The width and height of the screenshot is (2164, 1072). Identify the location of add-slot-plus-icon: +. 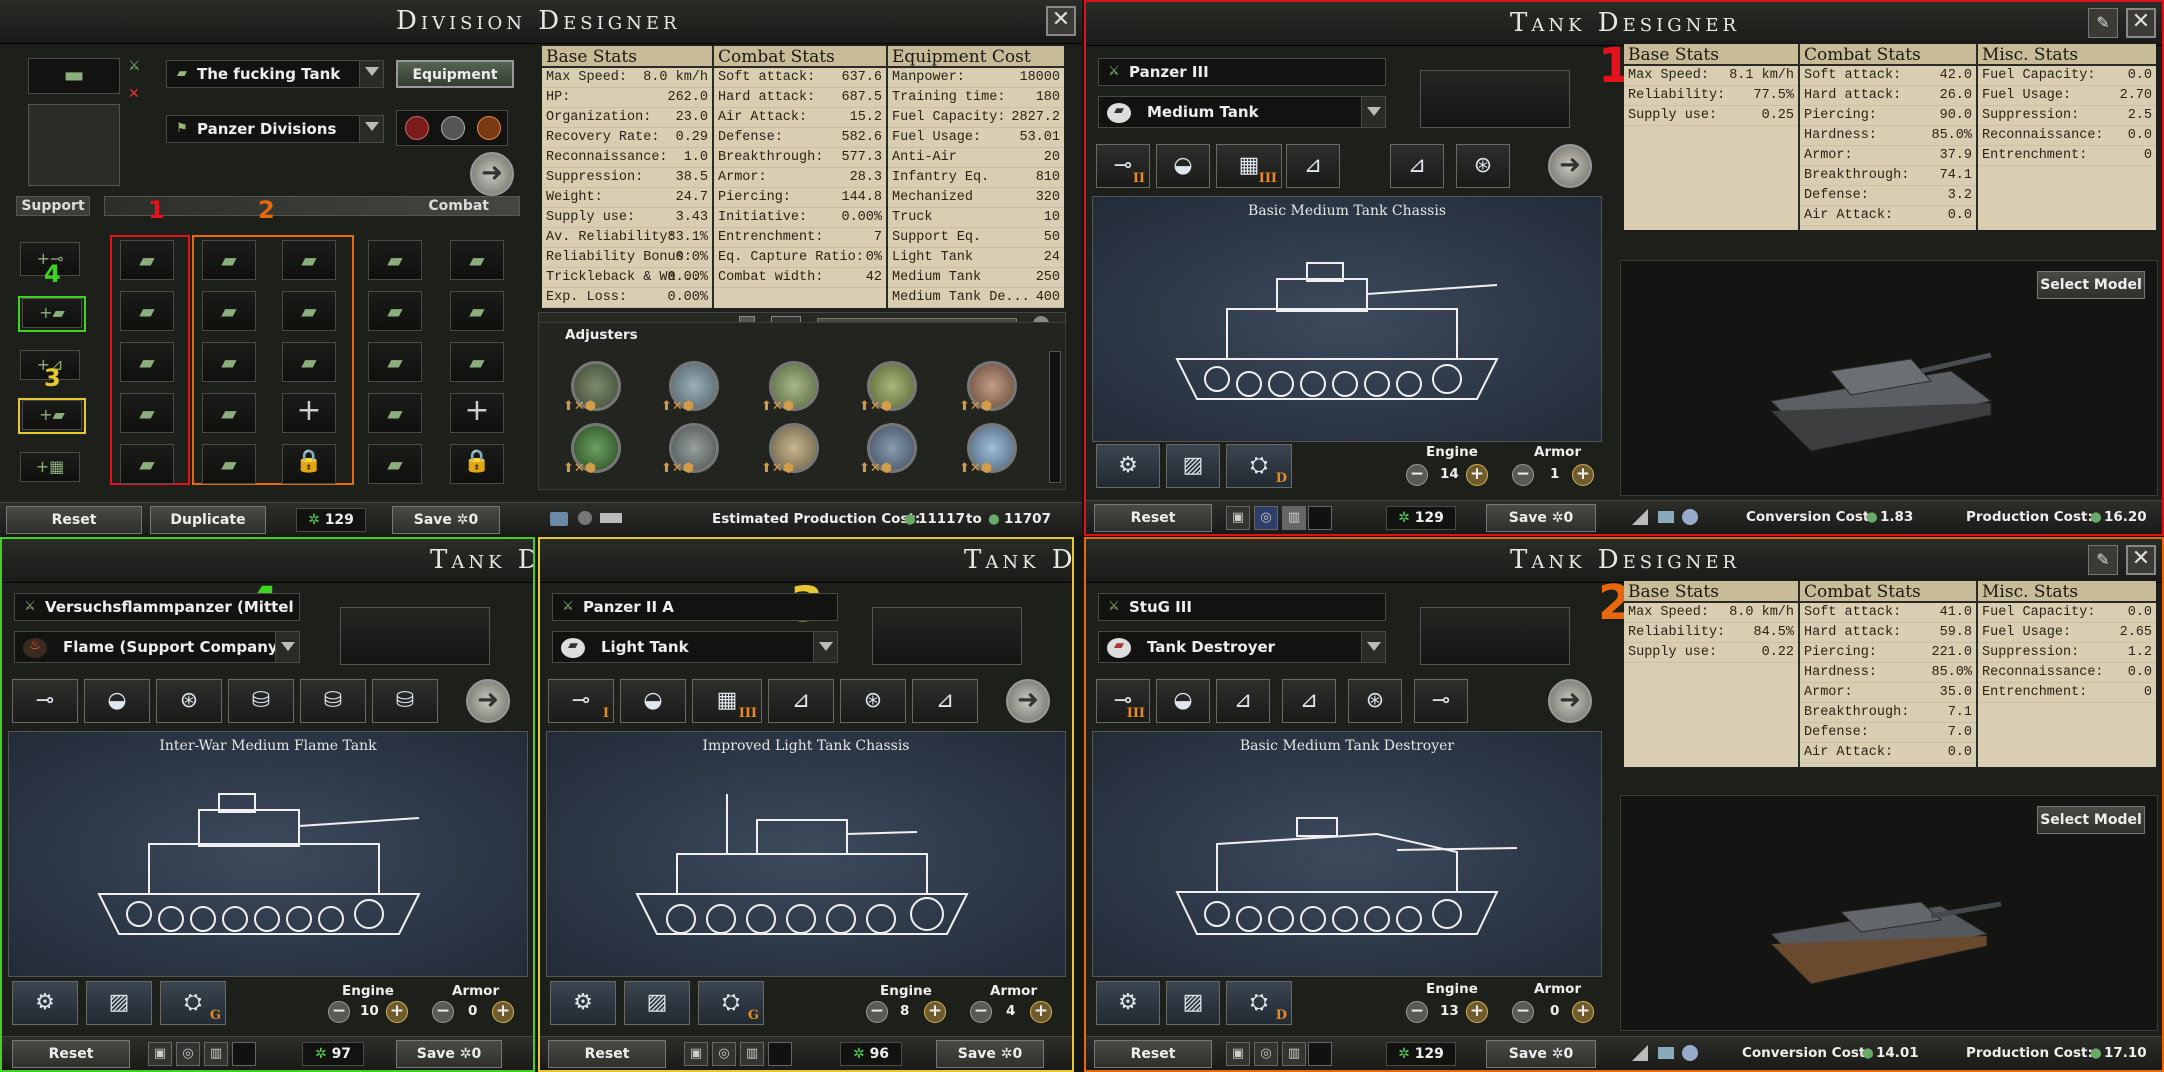
(309, 413).